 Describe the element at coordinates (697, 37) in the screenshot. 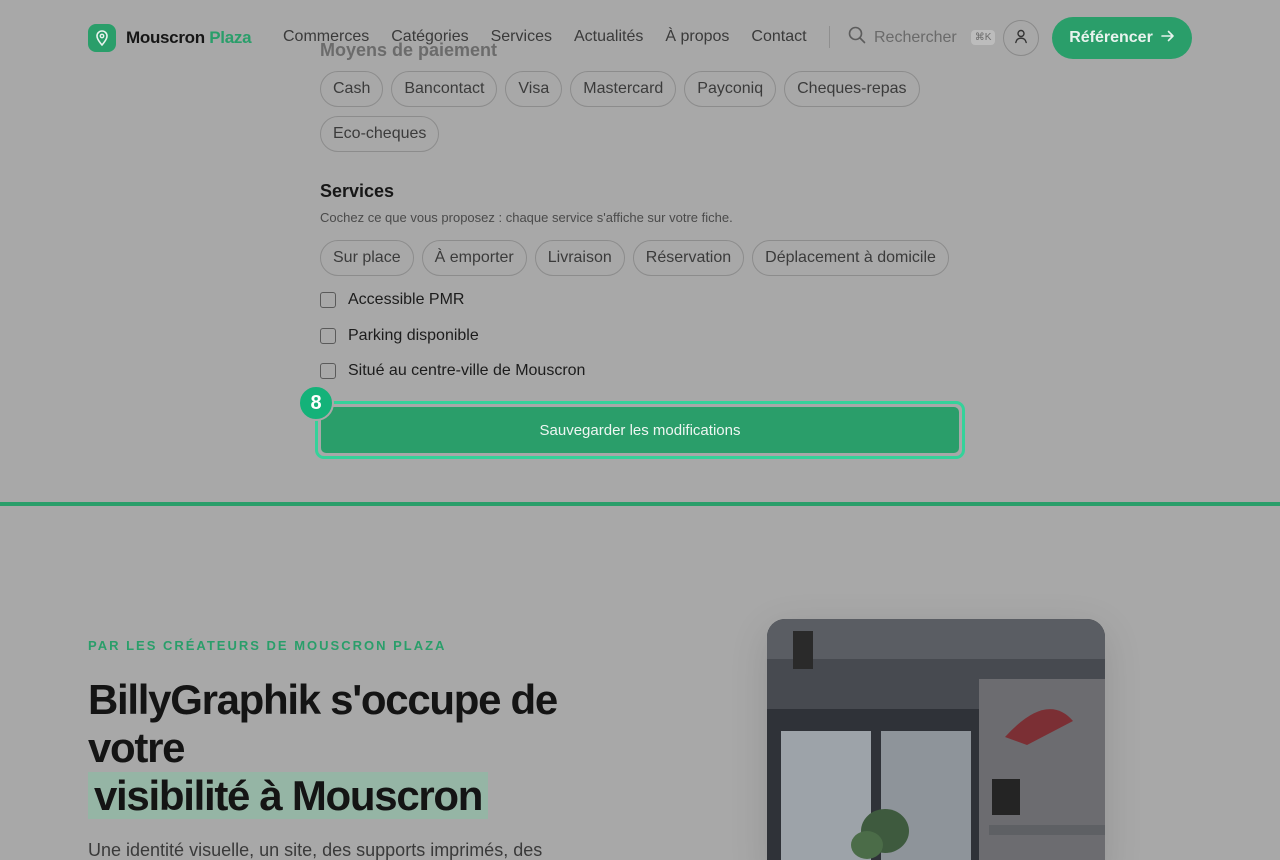

I see `nav-a-propos: À propos` at that location.